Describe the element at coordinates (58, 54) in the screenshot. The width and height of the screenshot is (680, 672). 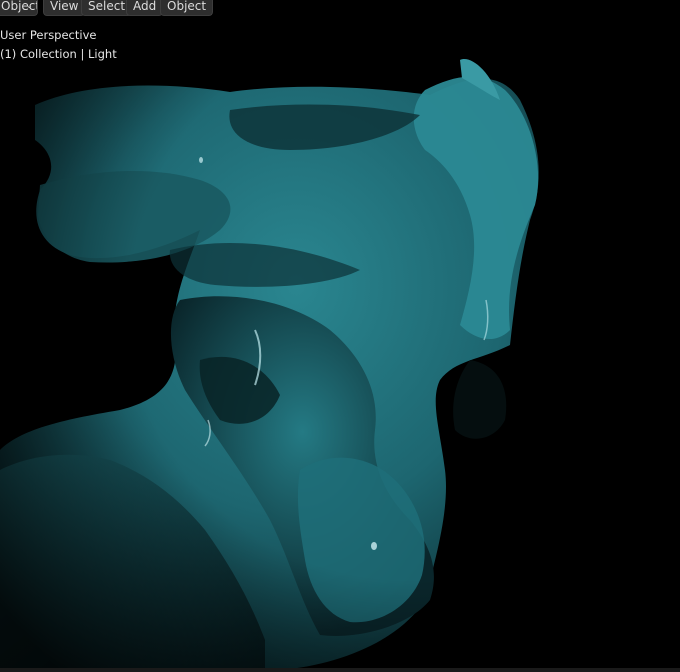
I see `collection-label: (1) Collection | Light` at that location.